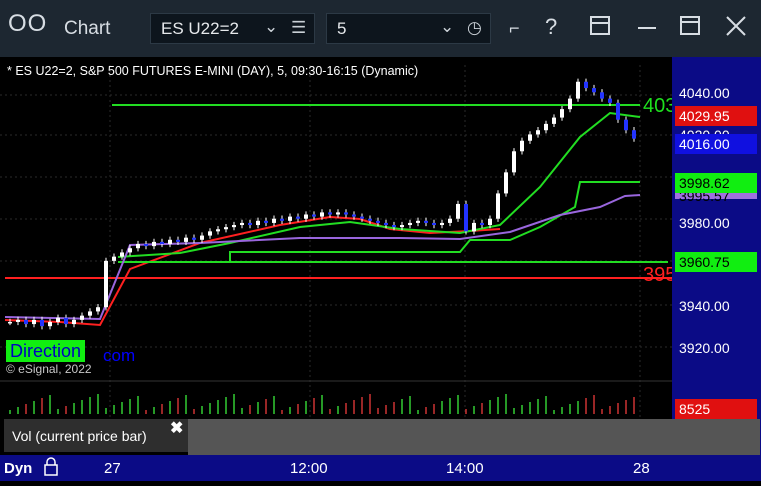  Describe the element at coordinates (736, 28) in the screenshot. I see `close-icon` at that location.